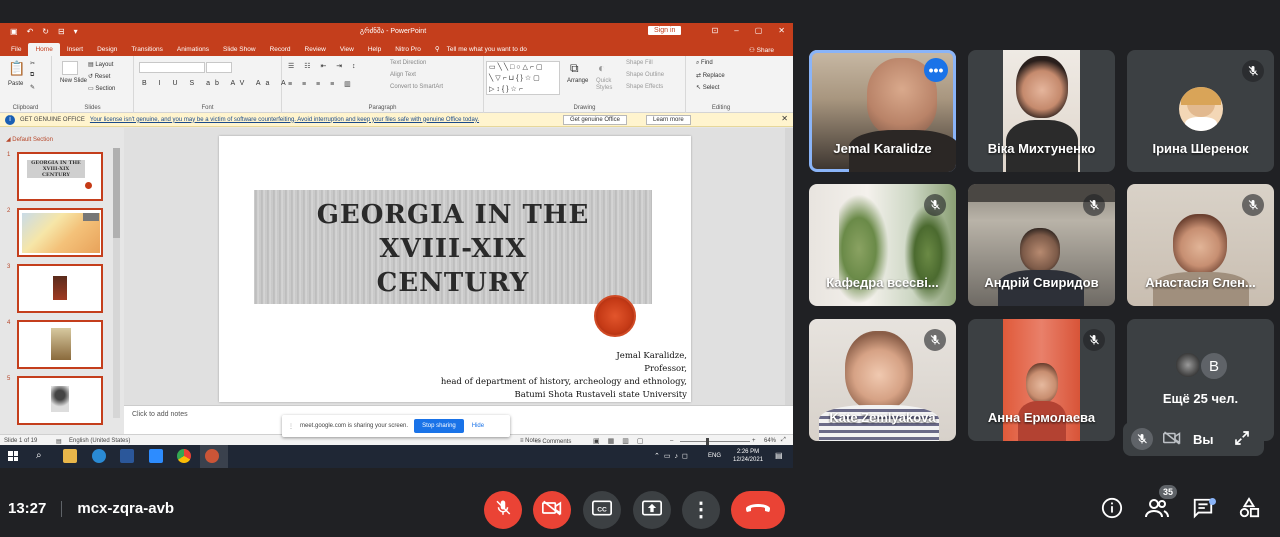 The height and width of the screenshot is (537, 1280). Describe the element at coordinates (503, 510) in the screenshot. I see `mic-toggle-button` at that location.